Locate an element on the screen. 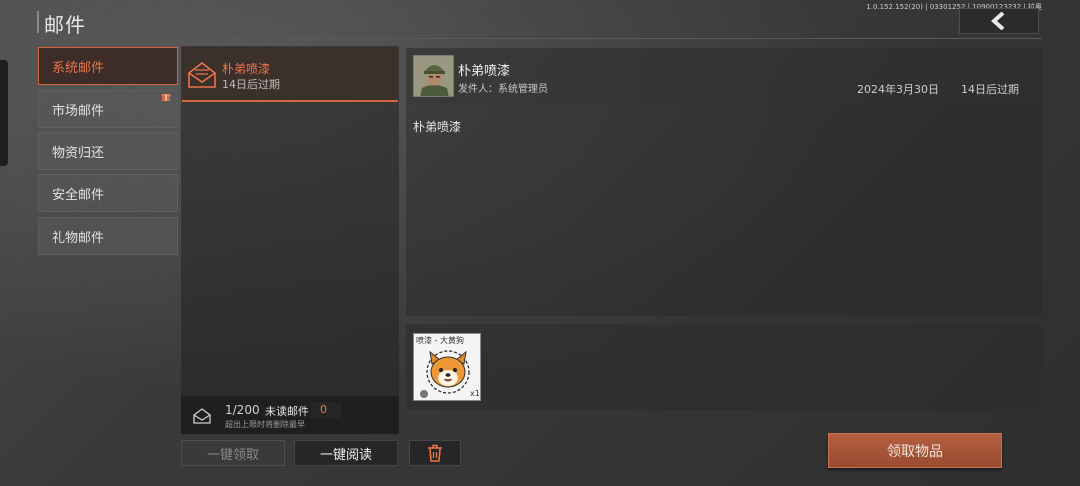  title-accent-bar is located at coordinates (38, 22).